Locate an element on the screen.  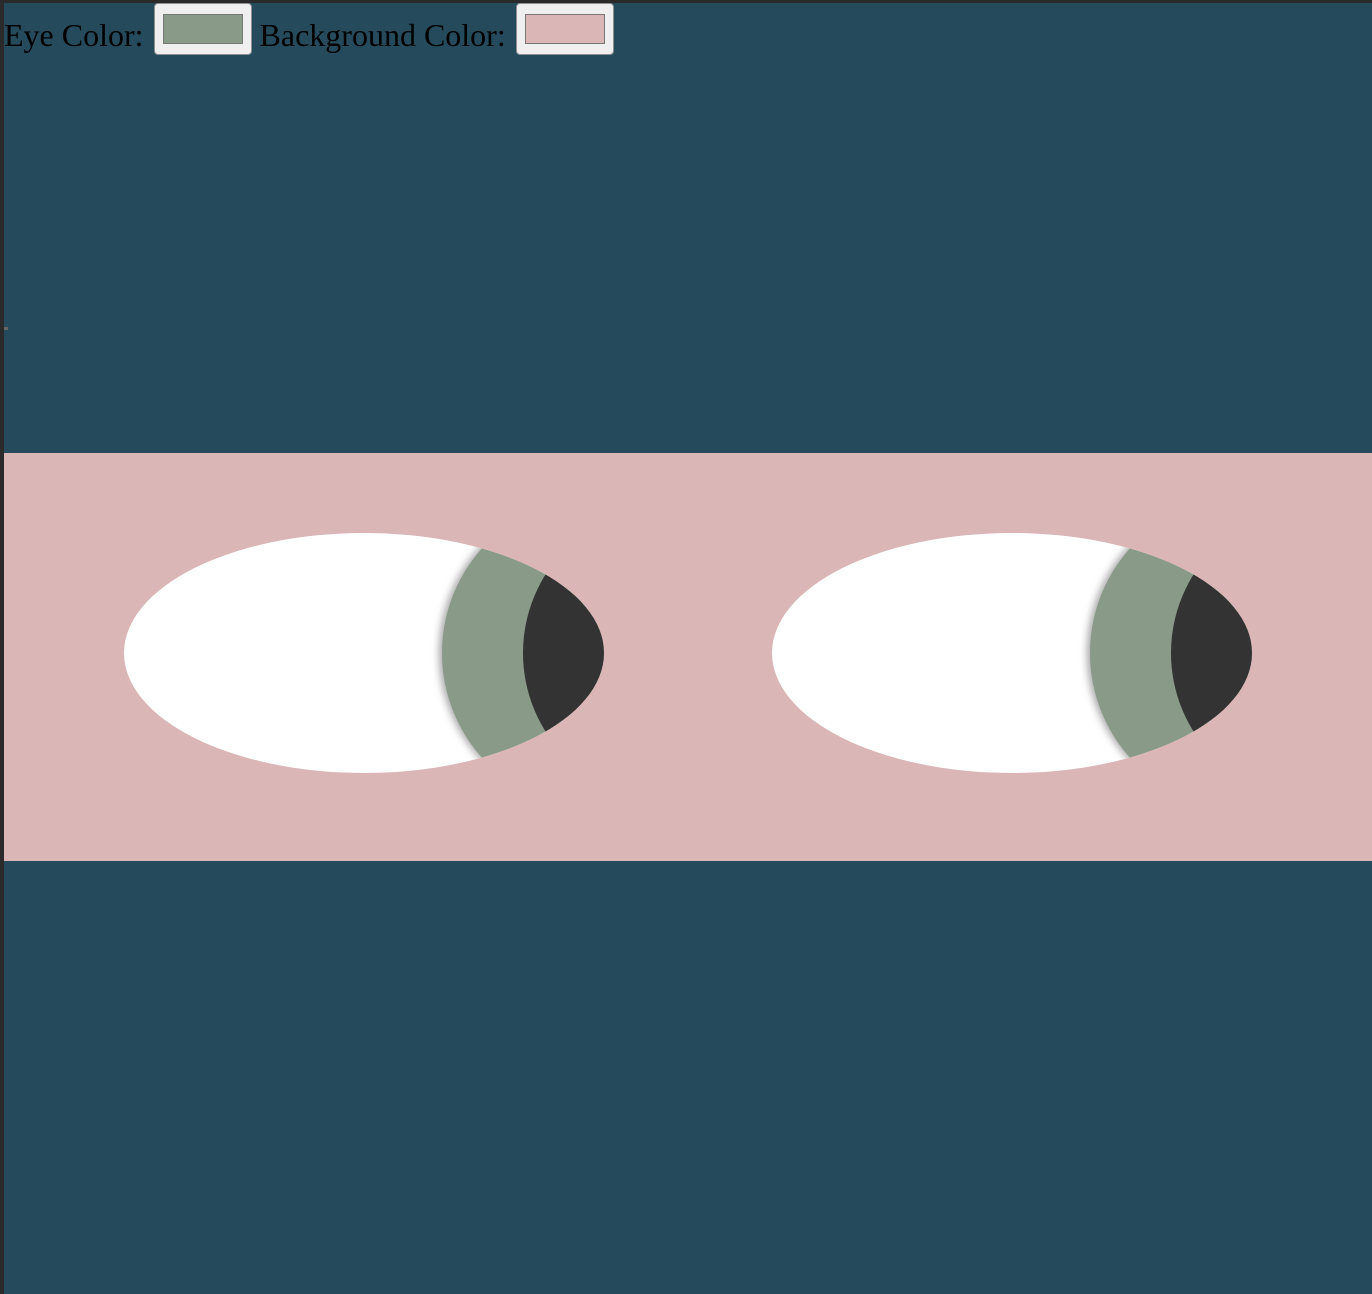
background-color-label: Background Color: is located at coordinates (382, 35).